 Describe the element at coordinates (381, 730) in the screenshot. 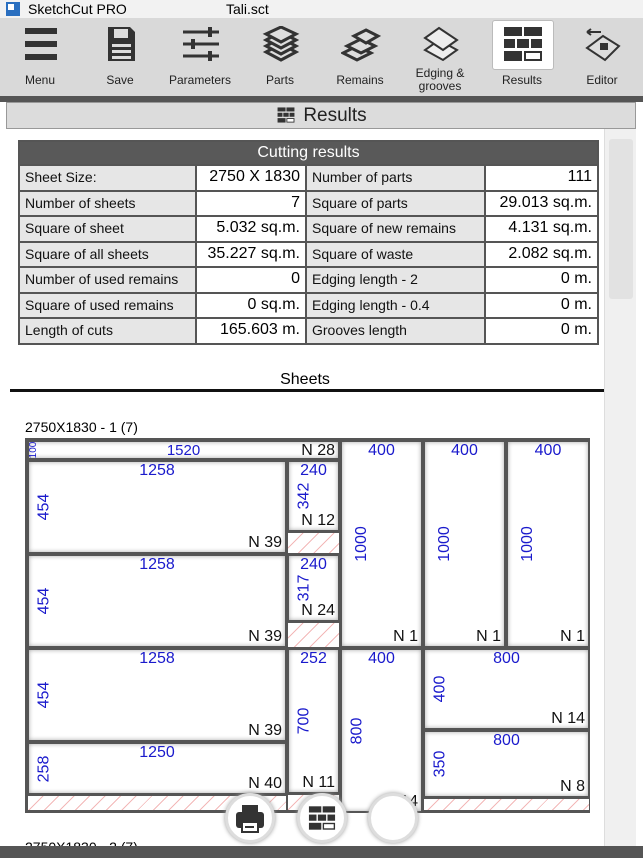

I see `part: 400800N 14` at that location.